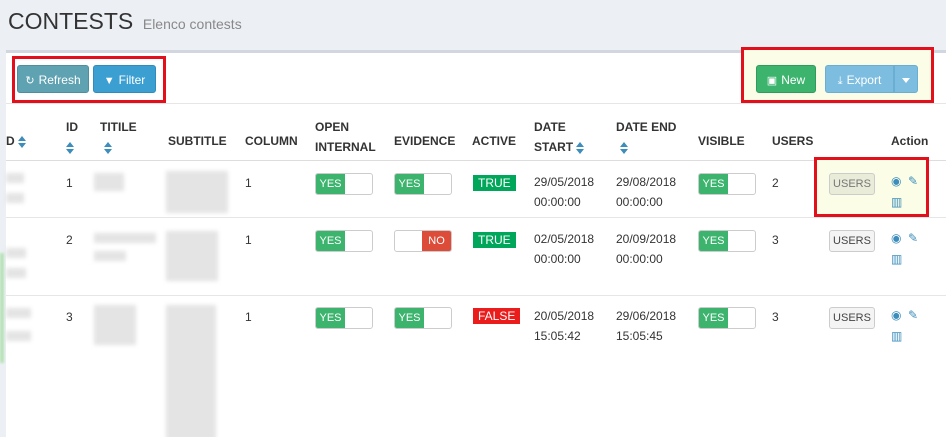 The width and height of the screenshot is (946, 437). I want to click on new-label: New, so click(793, 80).